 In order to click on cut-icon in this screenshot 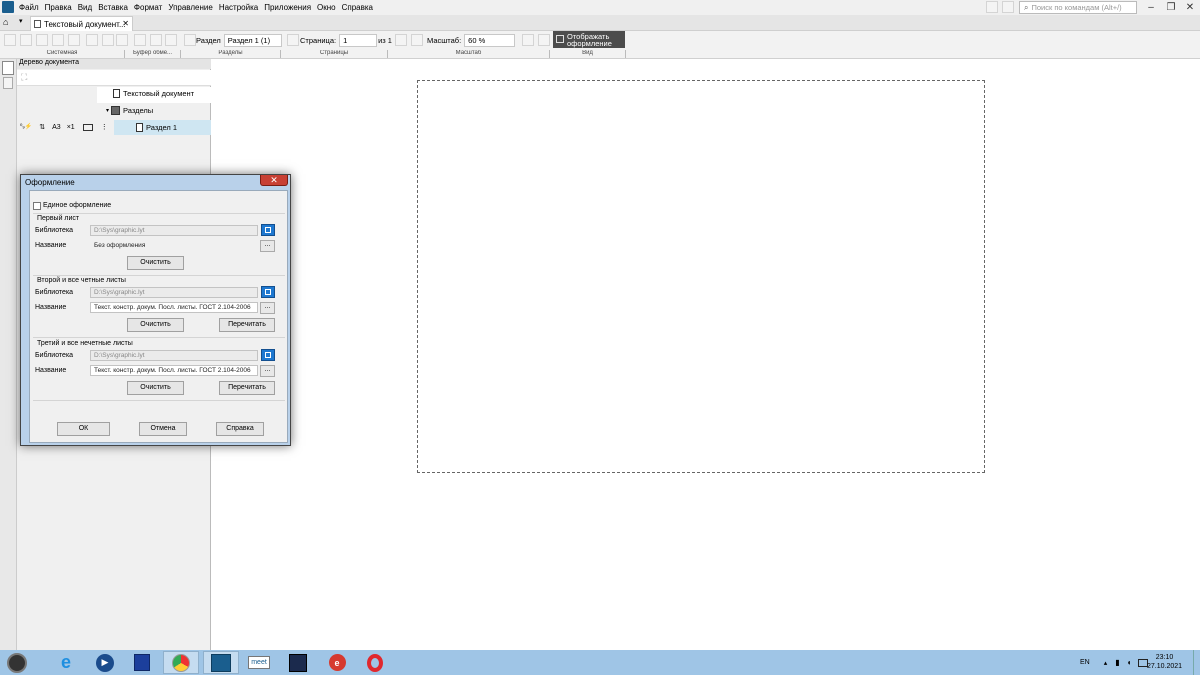, I will do `click(156, 40)`.